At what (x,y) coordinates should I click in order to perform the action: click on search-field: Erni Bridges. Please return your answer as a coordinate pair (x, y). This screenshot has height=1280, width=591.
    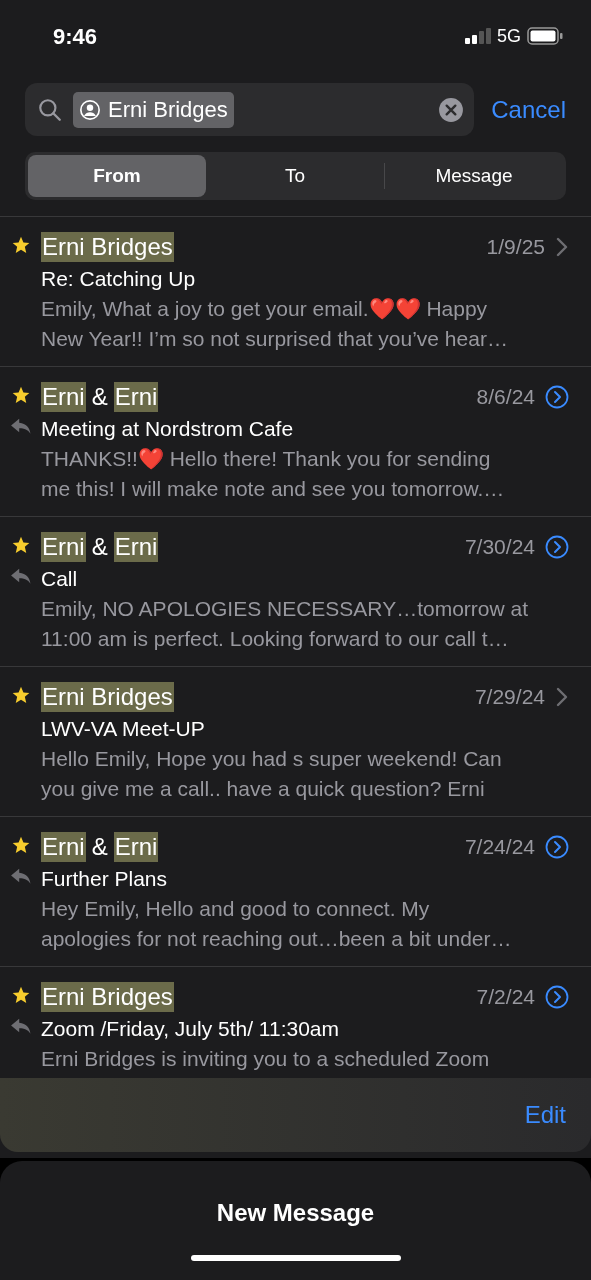
    Looking at the image, I should click on (250, 109).